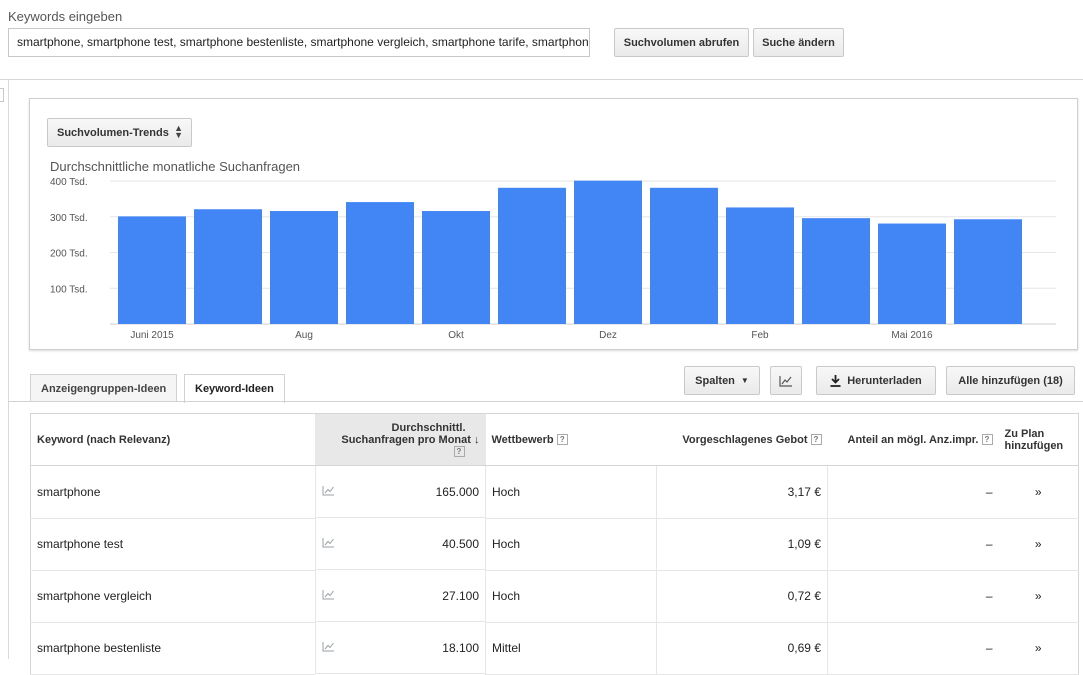 The height and width of the screenshot is (675, 1083). Describe the element at coordinates (522, 439) in the screenshot. I see `col-header-competition-label: Wettbewerb` at that location.